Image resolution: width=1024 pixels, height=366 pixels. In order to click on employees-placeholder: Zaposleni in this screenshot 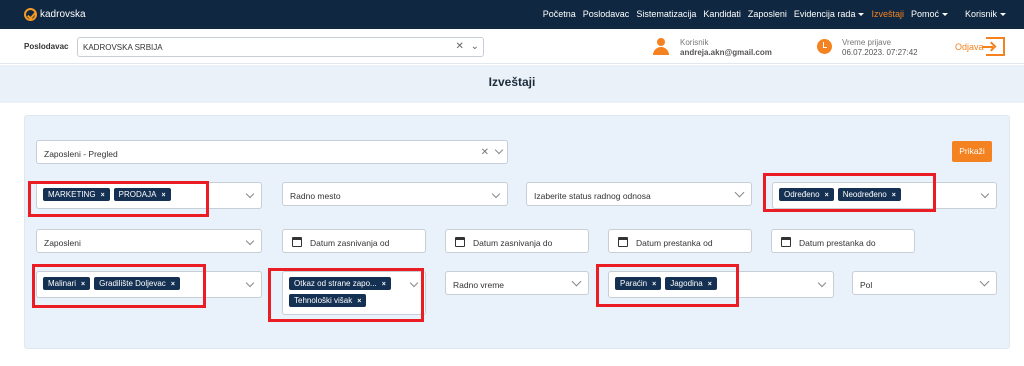, I will do `click(62, 243)`.